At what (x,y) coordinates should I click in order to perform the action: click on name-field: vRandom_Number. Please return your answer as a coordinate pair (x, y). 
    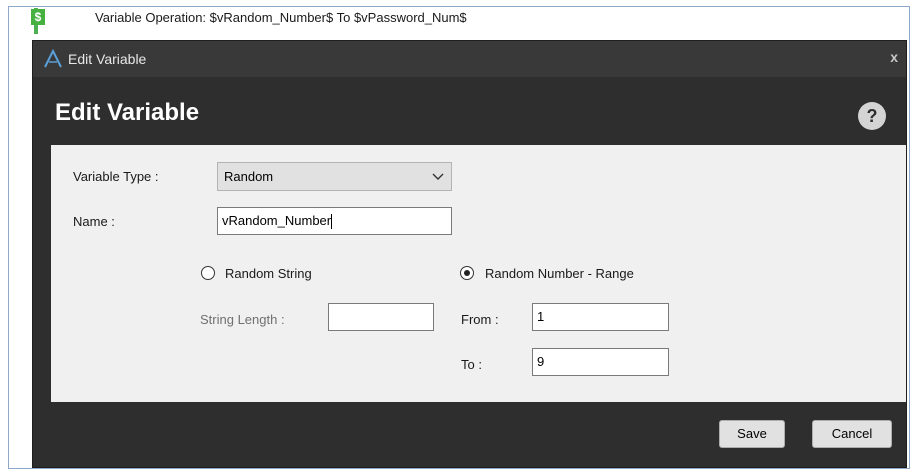
    Looking at the image, I should click on (334, 221).